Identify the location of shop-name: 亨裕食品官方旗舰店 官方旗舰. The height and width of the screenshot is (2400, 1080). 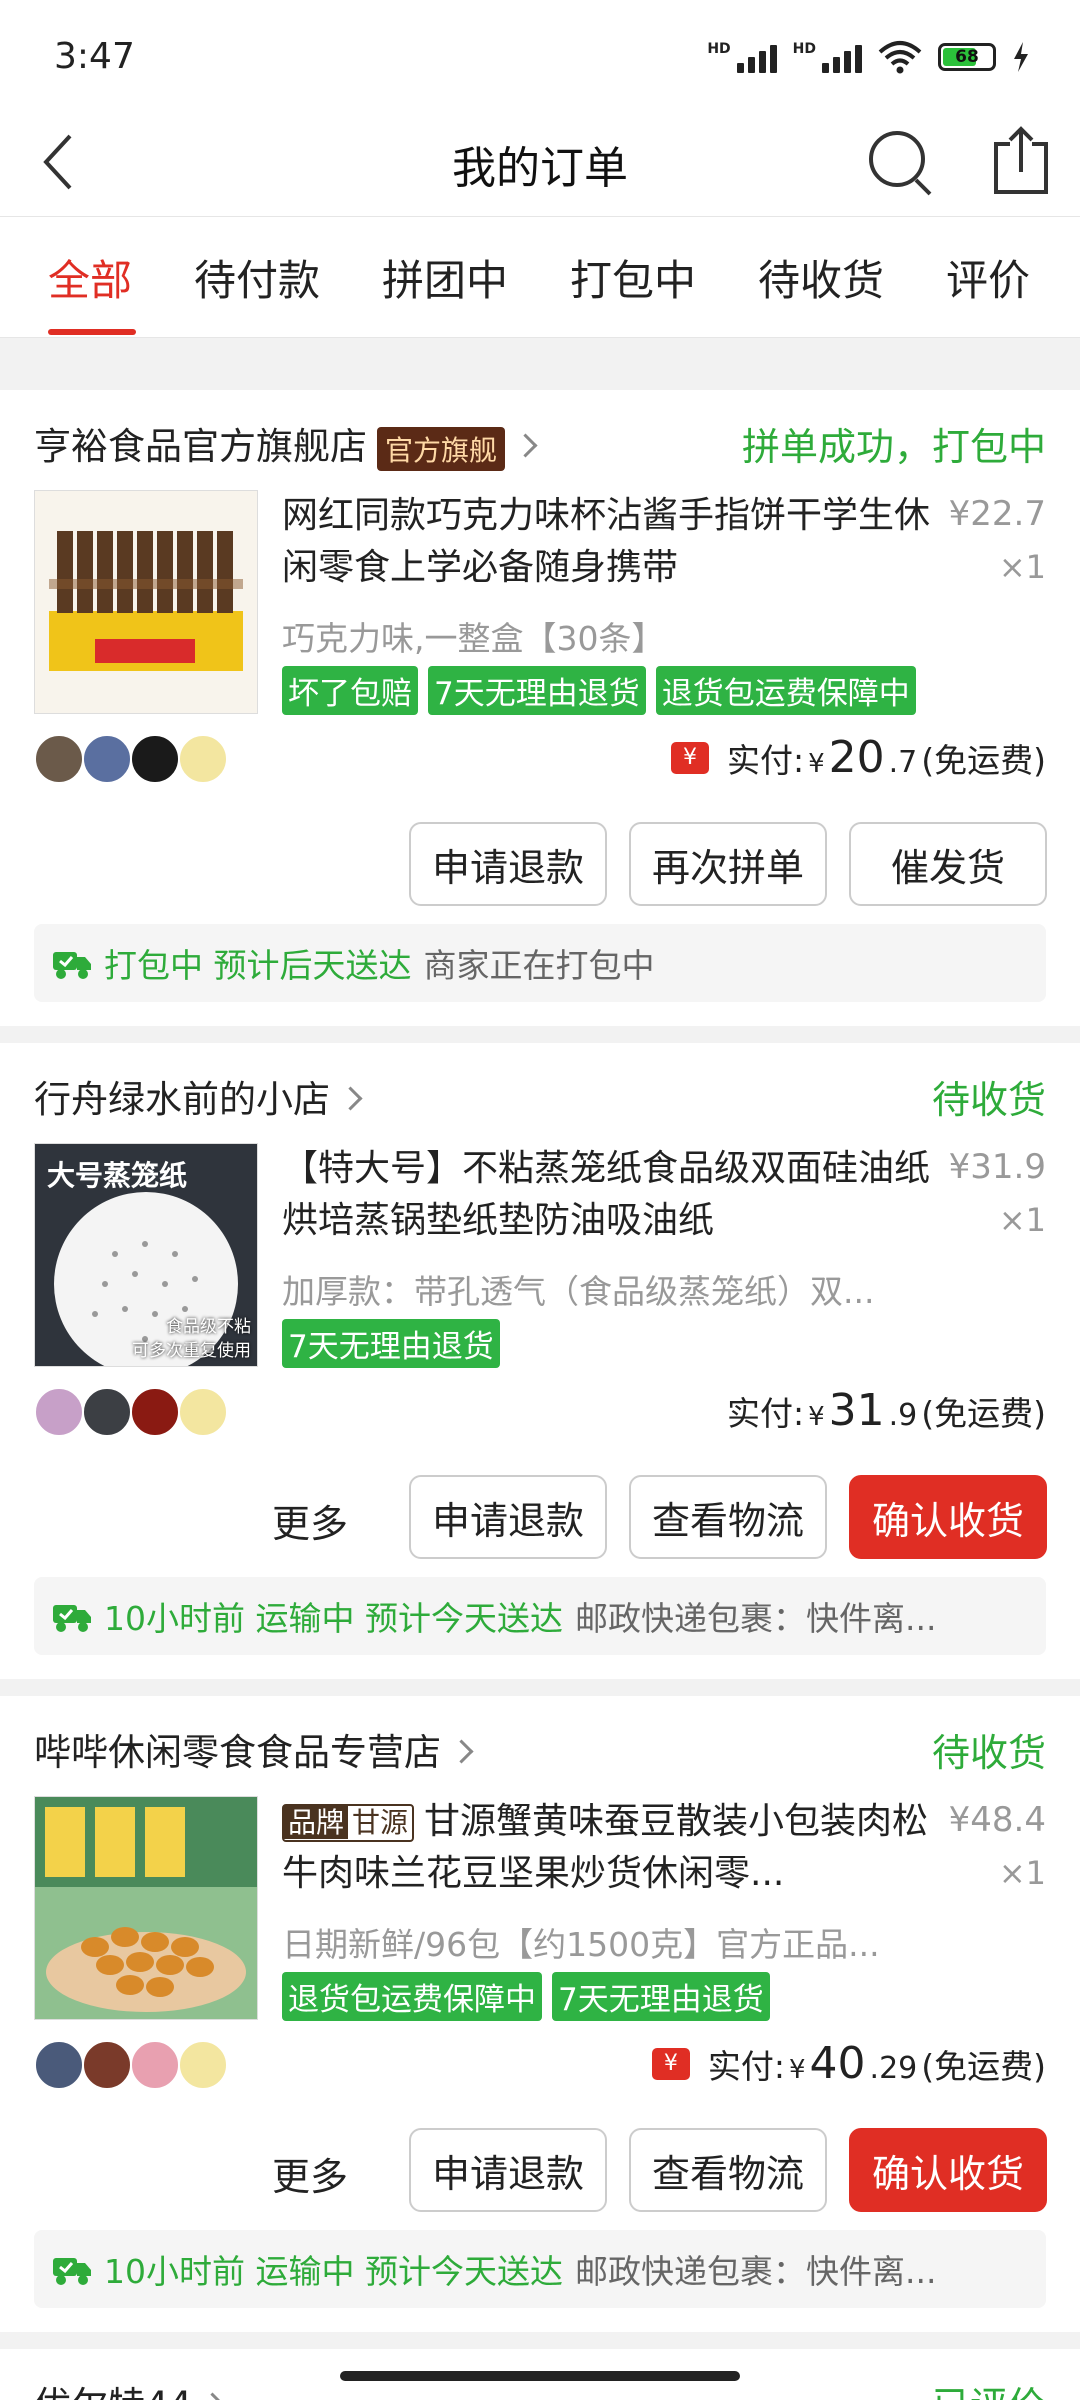
(286, 443).